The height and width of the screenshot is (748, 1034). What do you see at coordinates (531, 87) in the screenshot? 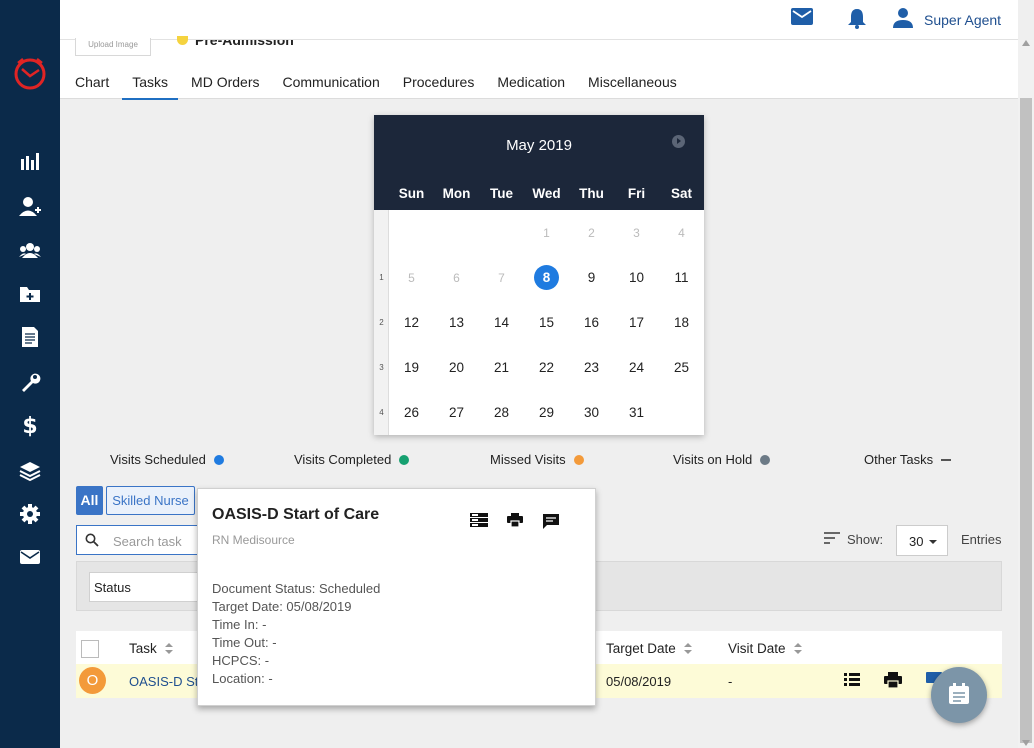
I see `tab-medication: Medication` at bounding box center [531, 87].